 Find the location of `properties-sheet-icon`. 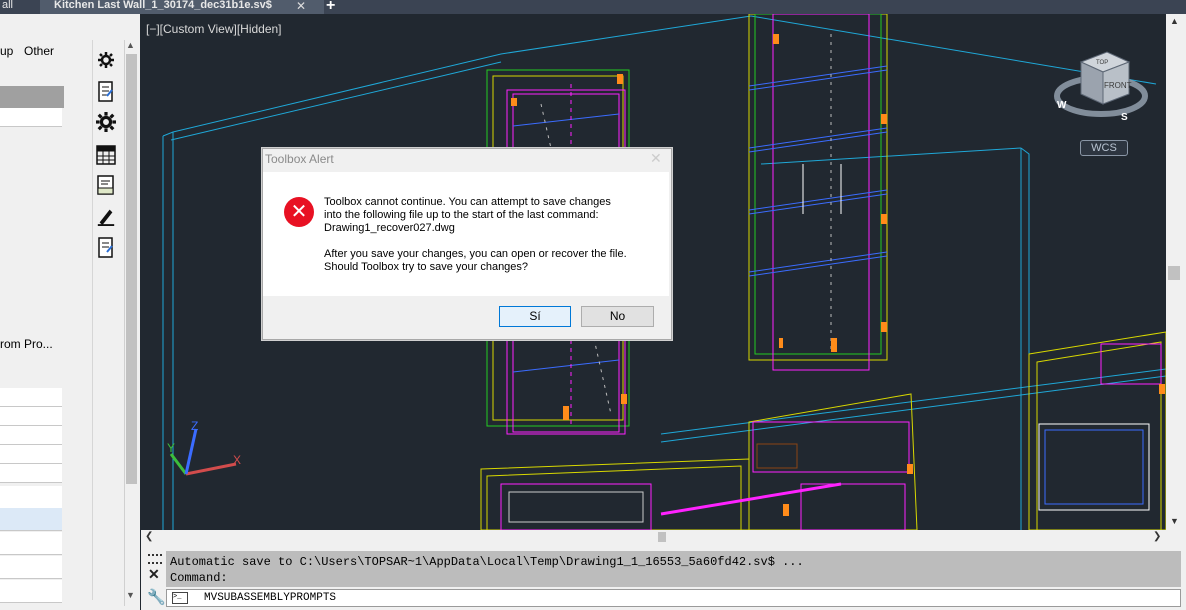

properties-sheet-icon is located at coordinates (106, 91).